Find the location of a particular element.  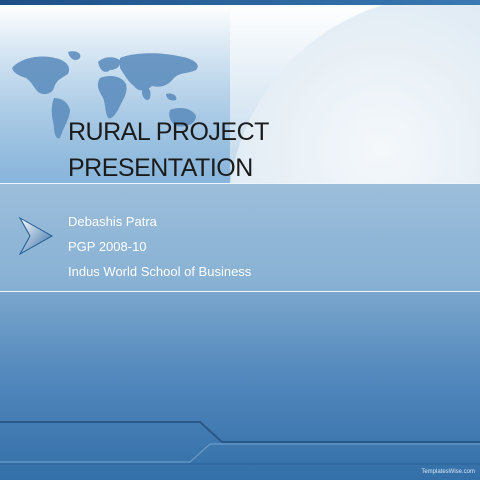

author-name: Debashis Patra is located at coordinates (112, 221).